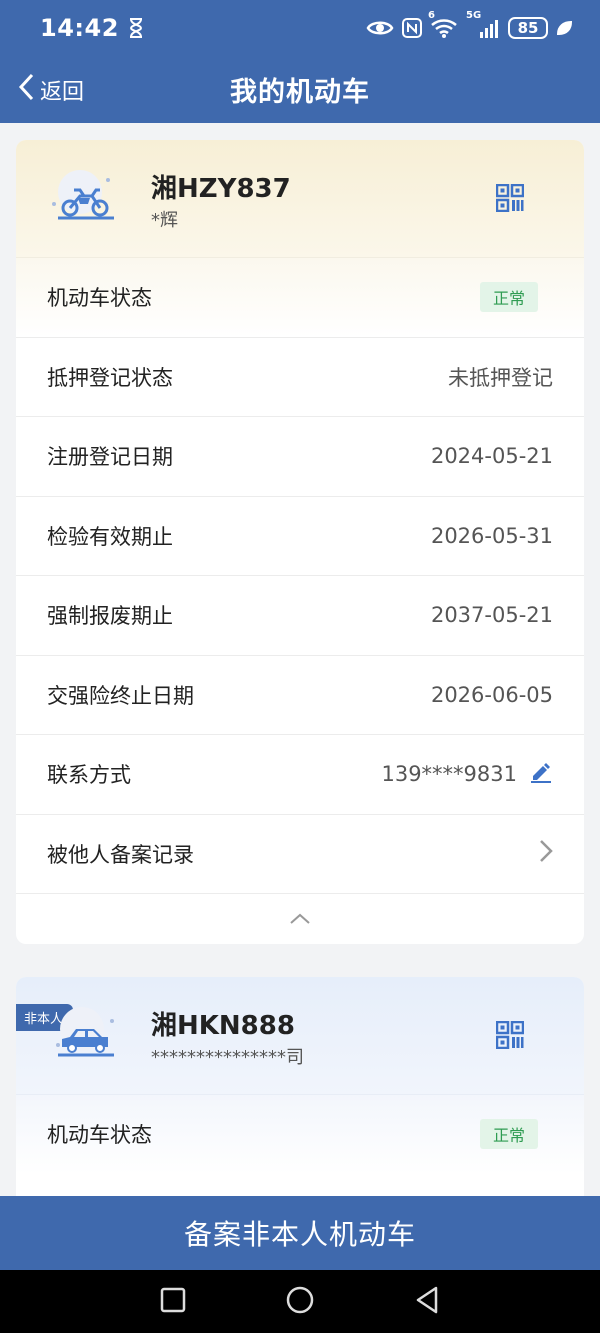  What do you see at coordinates (223, 1026) in the screenshot?
I see `plate-number: 湘HKN888` at bounding box center [223, 1026].